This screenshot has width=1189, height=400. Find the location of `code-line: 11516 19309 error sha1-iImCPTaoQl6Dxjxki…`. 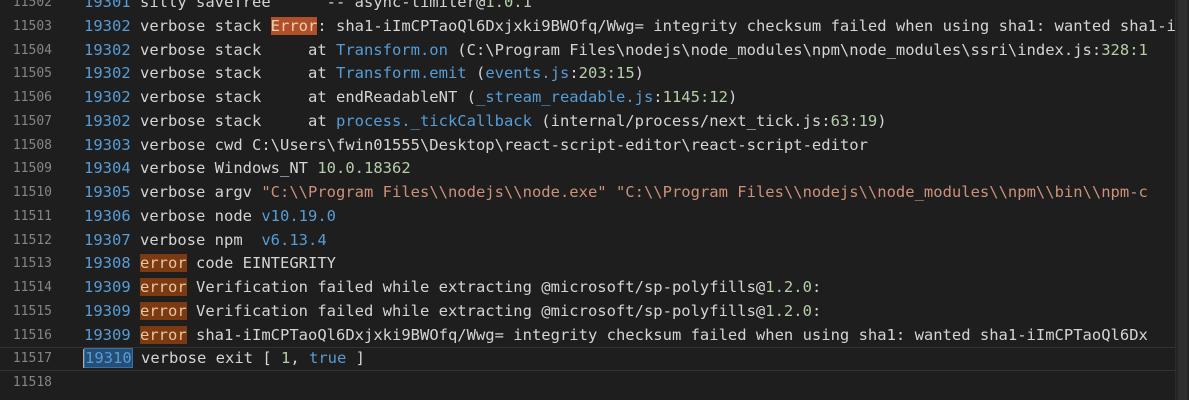

code-line: 11516 19309 error sha1-iImCPTaoQl6Dxjxki… is located at coordinates (588, 336).